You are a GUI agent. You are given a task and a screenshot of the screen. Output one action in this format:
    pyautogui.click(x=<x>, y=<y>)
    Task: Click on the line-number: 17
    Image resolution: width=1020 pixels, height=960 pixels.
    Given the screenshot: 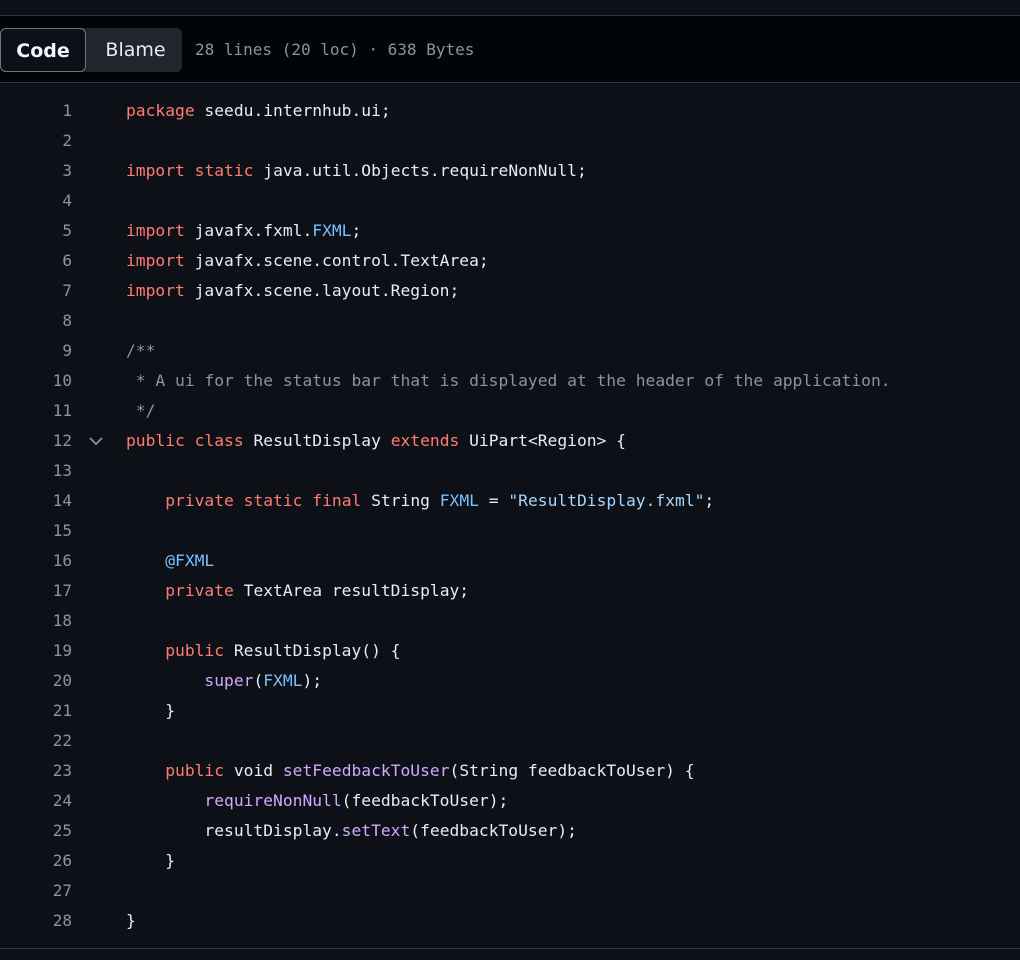 What is the action you would take?
    pyautogui.click(x=36, y=591)
    